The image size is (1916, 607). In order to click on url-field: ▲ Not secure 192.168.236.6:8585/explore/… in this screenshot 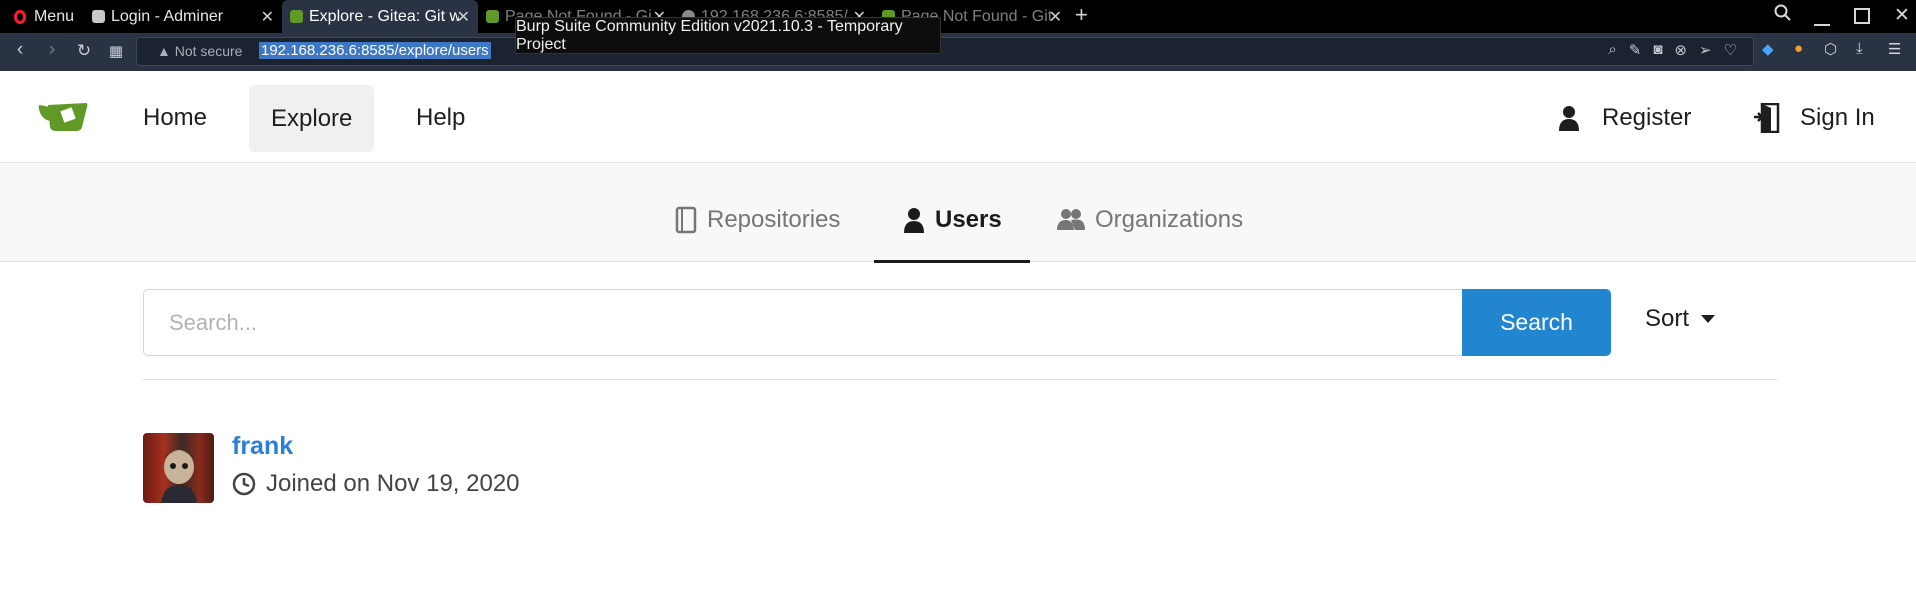, I will do `click(945, 51)`.